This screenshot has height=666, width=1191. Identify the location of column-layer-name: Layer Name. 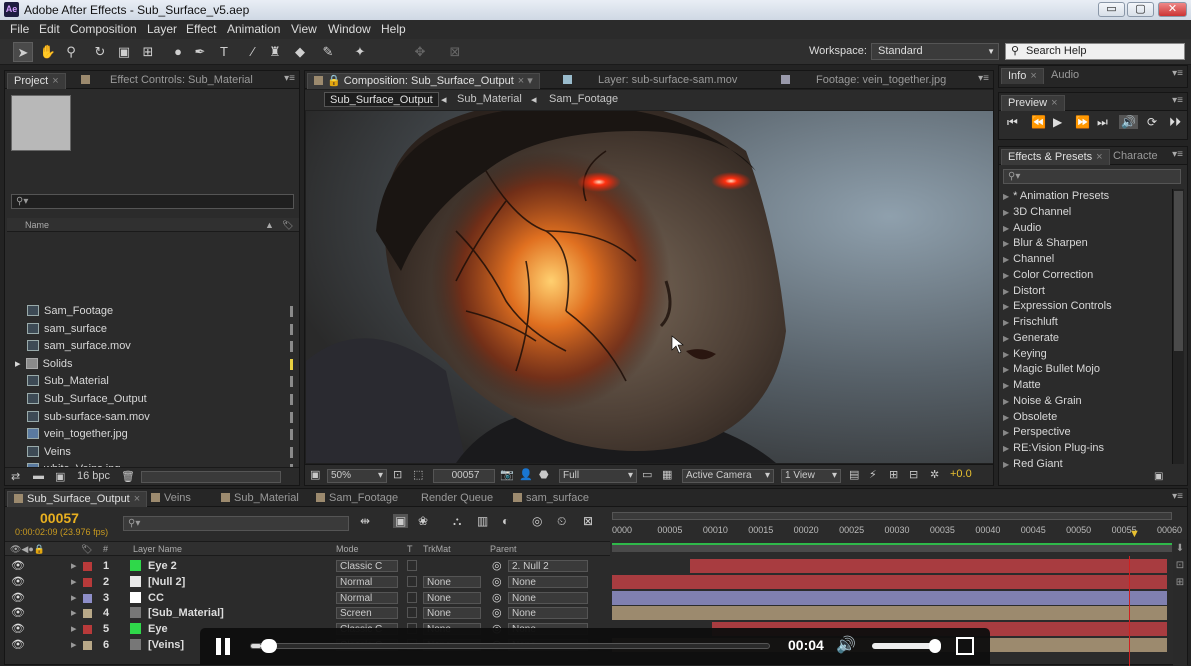
(157, 549).